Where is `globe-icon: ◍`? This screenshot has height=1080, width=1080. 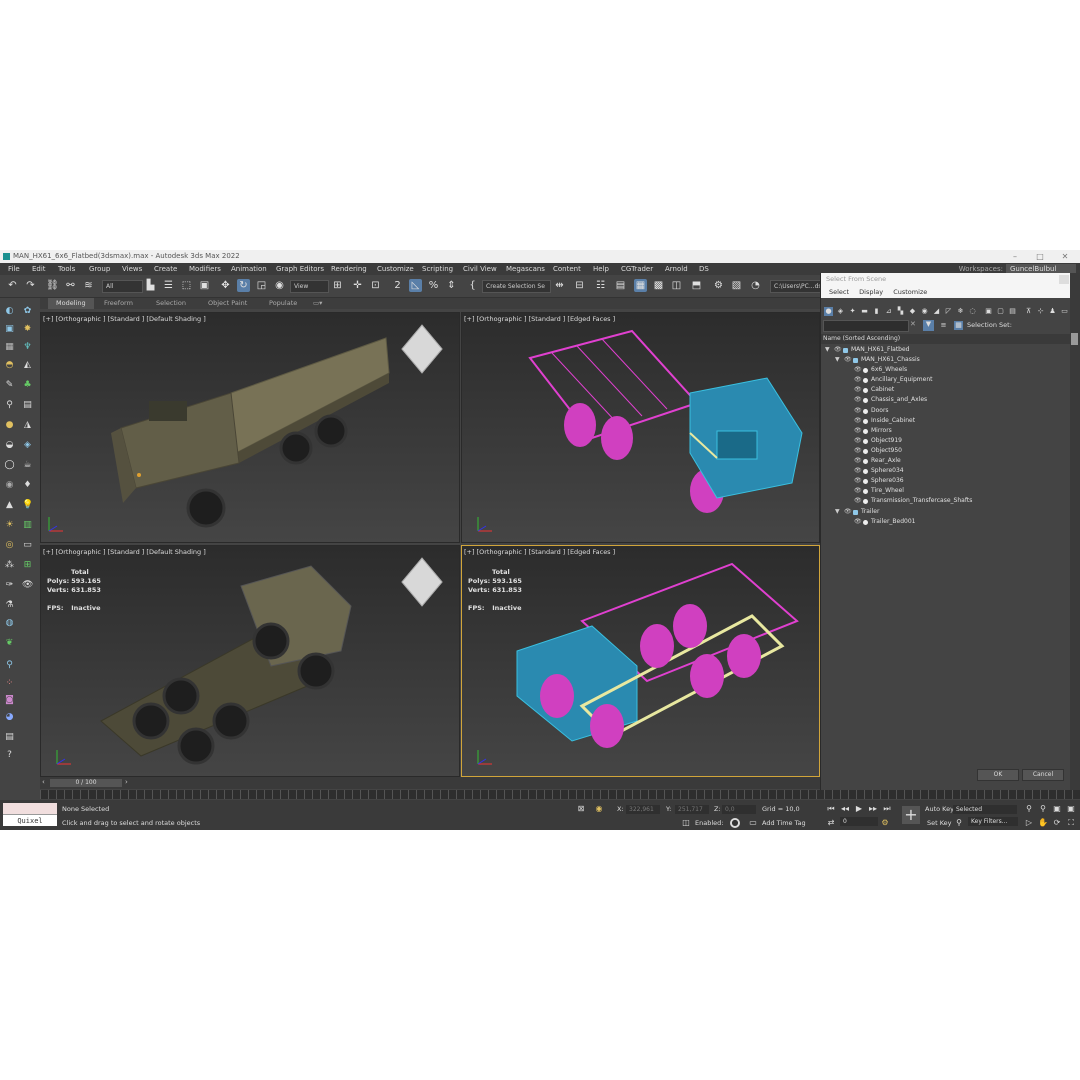
globe-icon: ◍ is located at coordinates (9, 623).